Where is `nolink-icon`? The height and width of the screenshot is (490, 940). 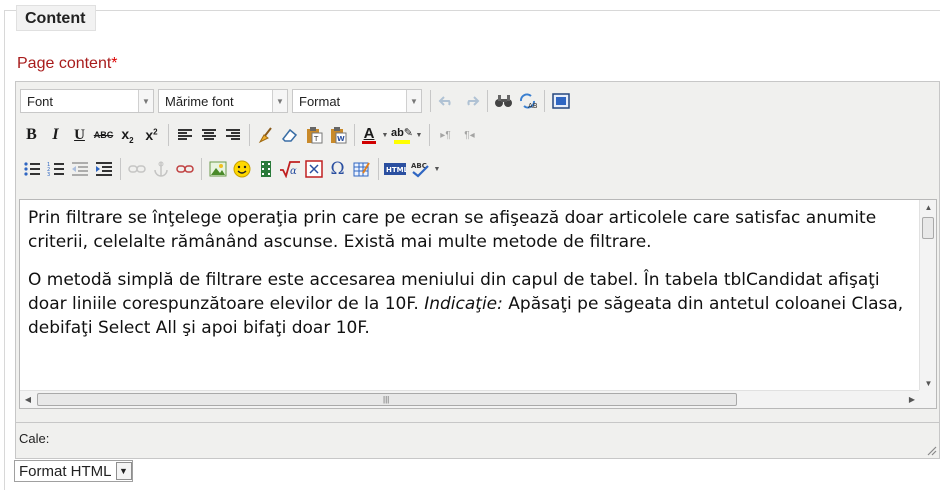
nolink-icon is located at coordinates (313, 169).